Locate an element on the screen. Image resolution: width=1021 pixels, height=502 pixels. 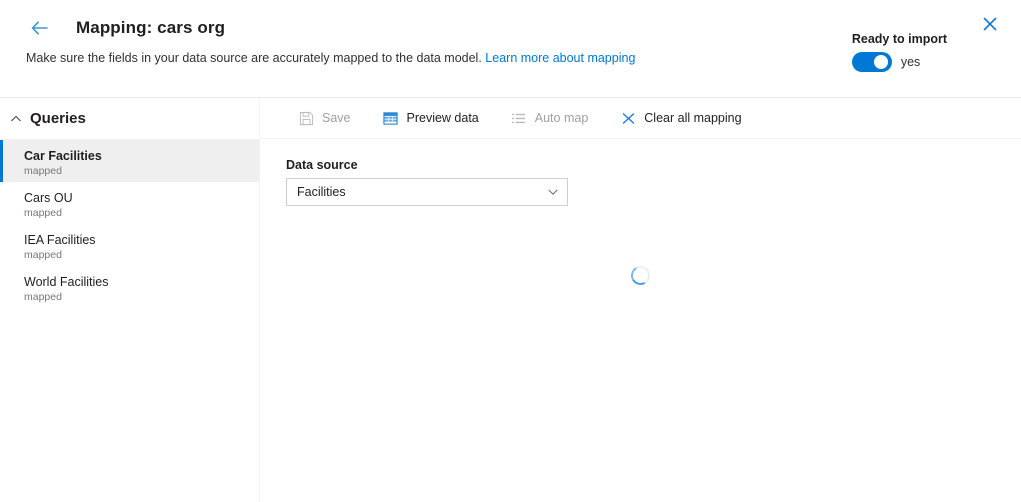
loading-spinner-icon is located at coordinates (640, 275).